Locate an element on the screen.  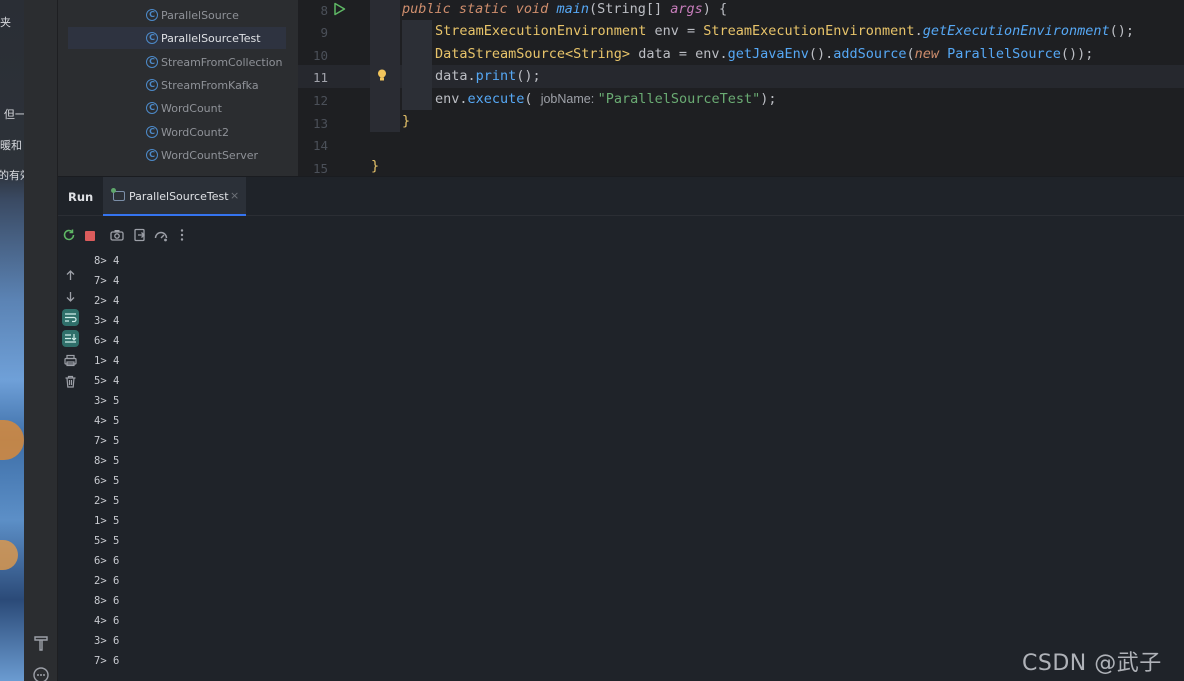
console-line: 3> 4 is located at coordinates (107, 321).